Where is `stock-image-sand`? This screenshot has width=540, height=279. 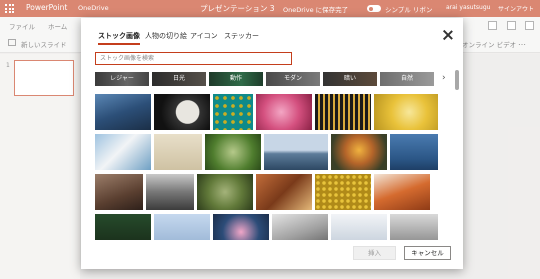
stock-image-sand is located at coordinates (178, 152).